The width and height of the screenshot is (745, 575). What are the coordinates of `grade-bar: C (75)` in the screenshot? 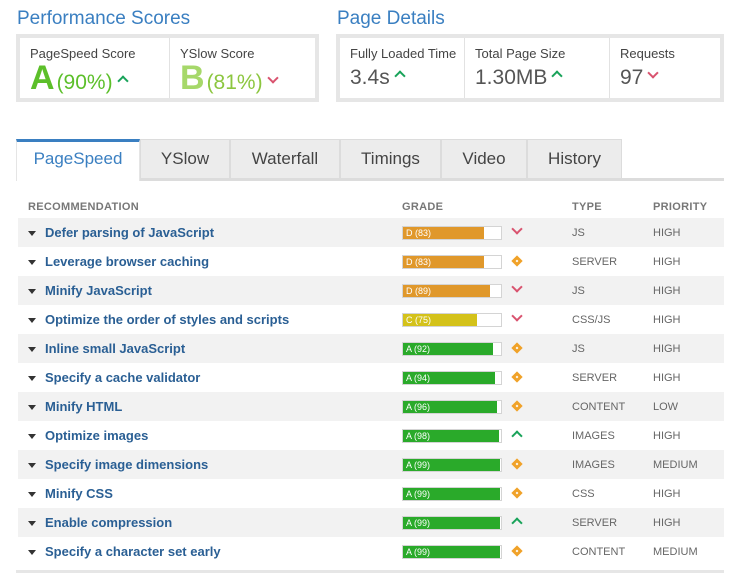 It's located at (452, 319).